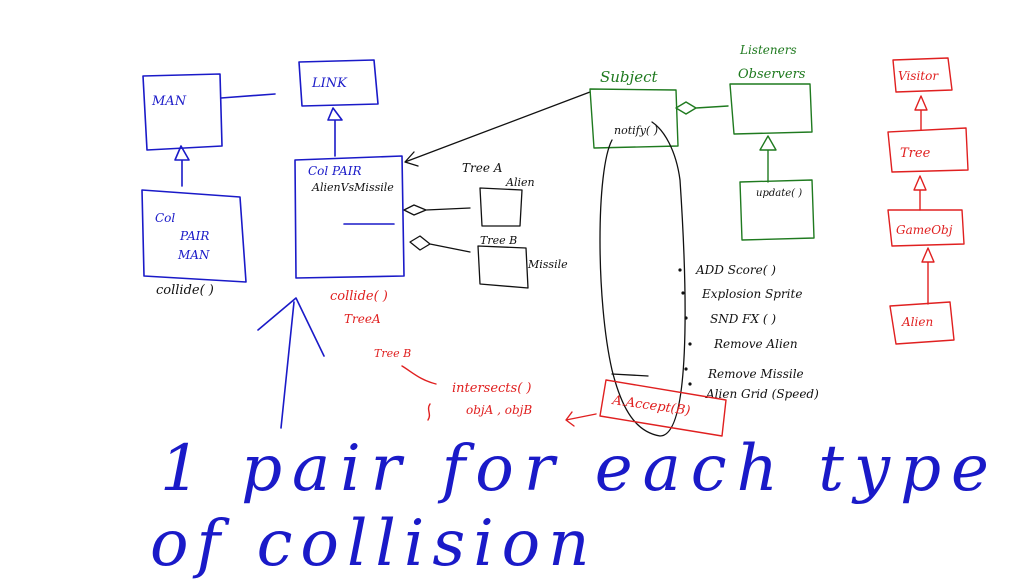 The width and height of the screenshot is (1022, 588). I want to click on observers-box, so click(771, 109).